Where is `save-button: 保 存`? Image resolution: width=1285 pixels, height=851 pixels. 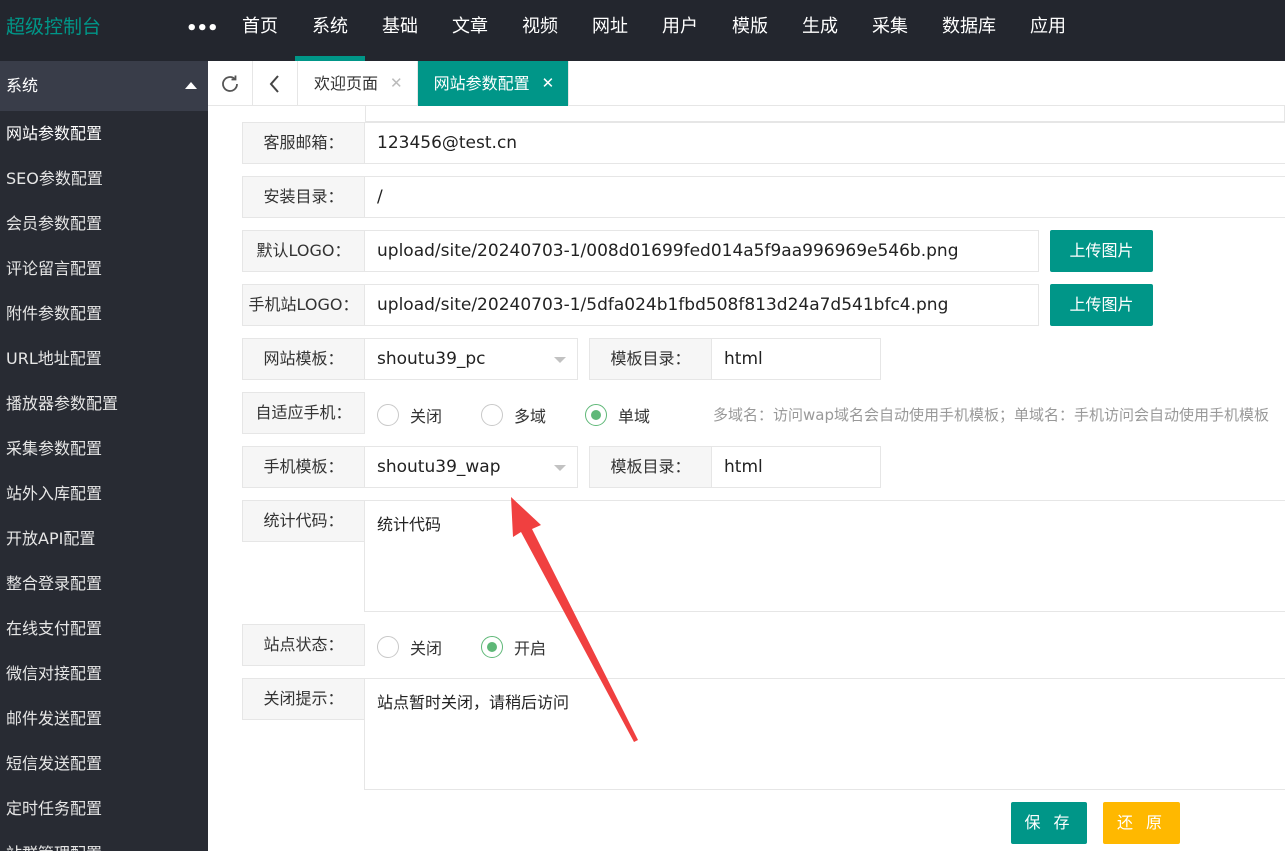 save-button: 保 存 is located at coordinates (1049, 823).